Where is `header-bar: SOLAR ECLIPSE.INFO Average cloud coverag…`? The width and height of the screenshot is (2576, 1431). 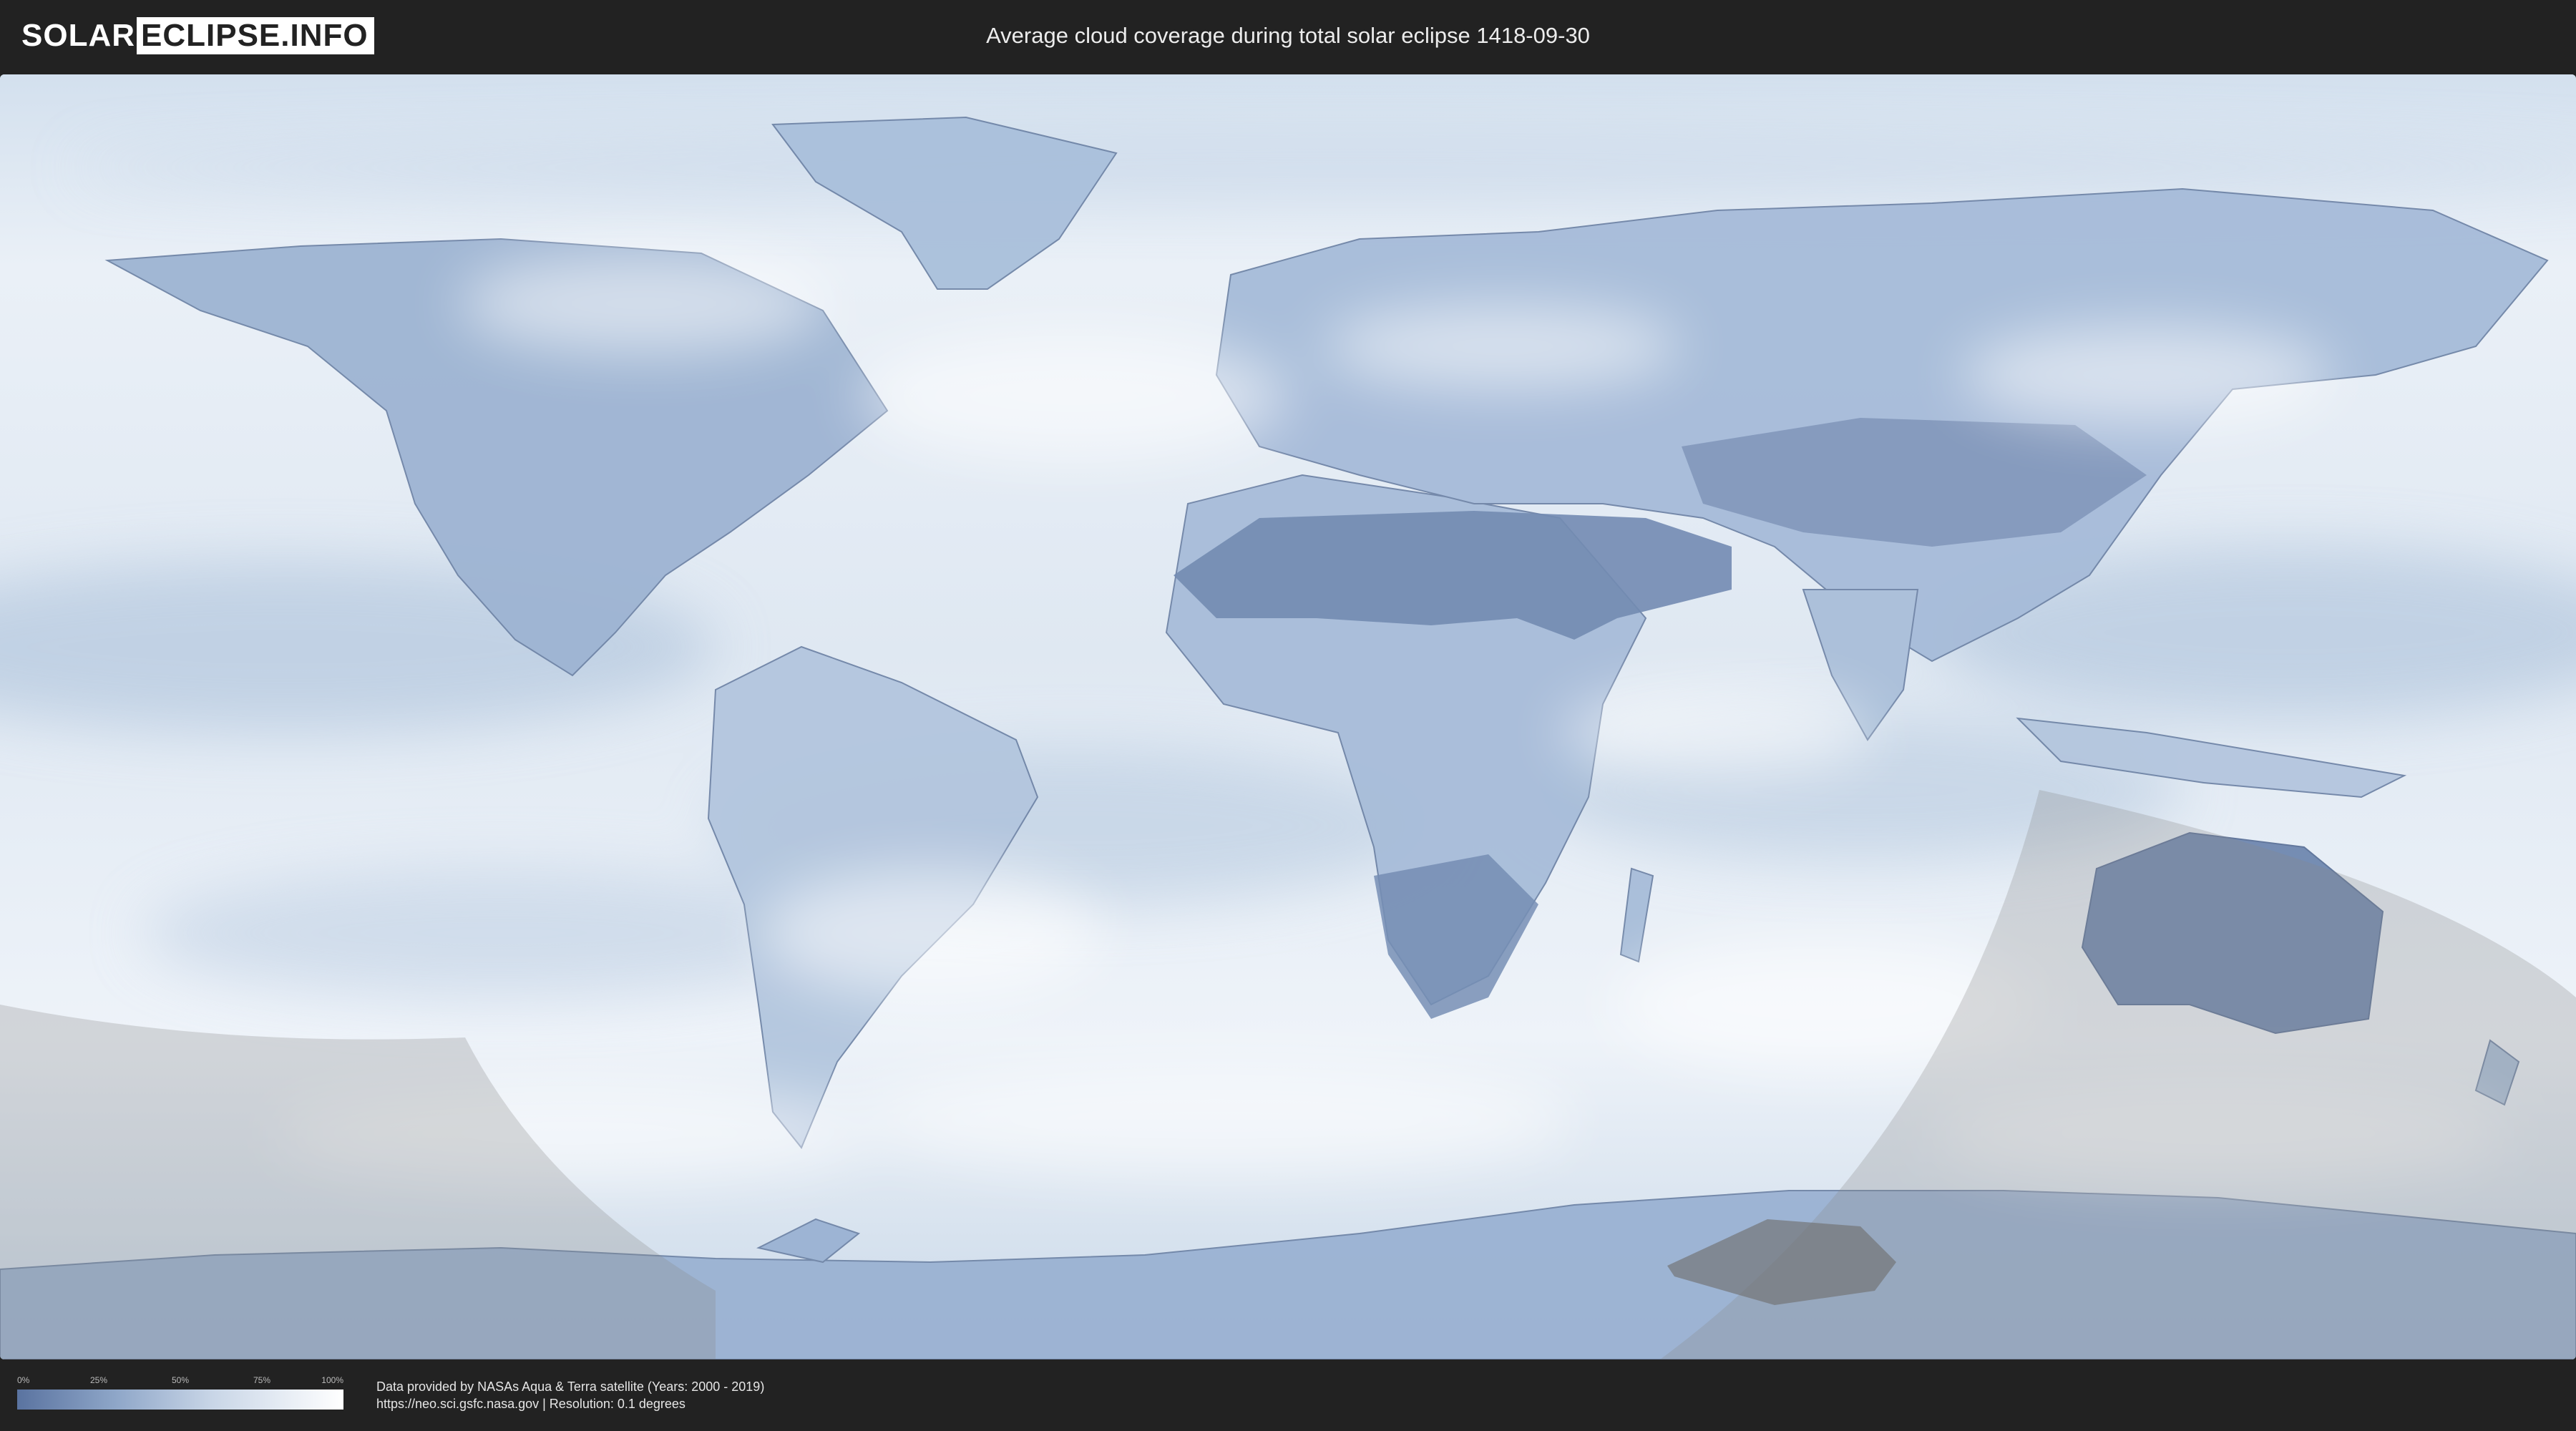 header-bar: SOLAR ECLIPSE.INFO Average cloud coverag… is located at coordinates (1288, 36).